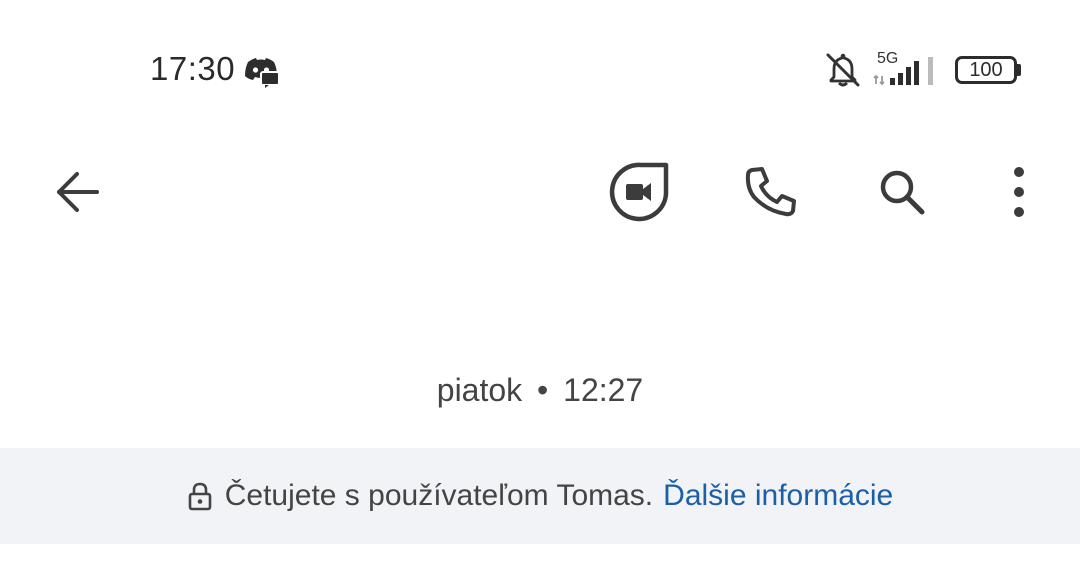 The height and width of the screenshot is (570, 1080). I want to click on video-call-button, so click(639, 192).